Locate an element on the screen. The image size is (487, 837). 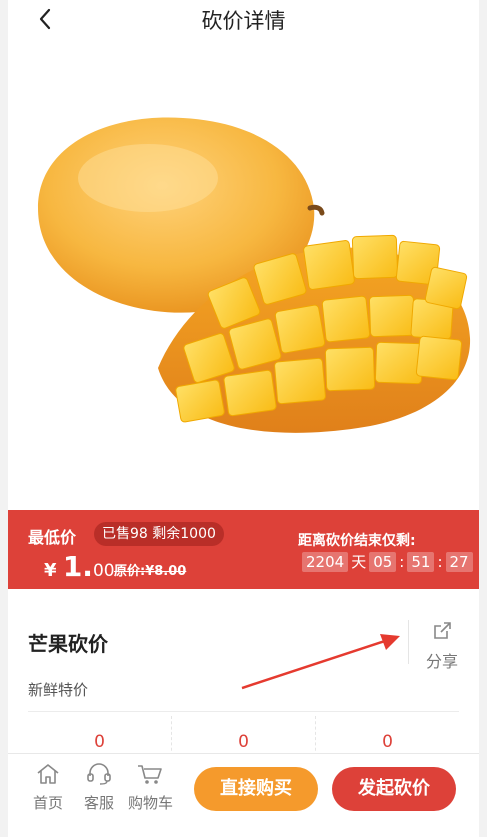
share-button: 分享 is located at coordinates (442, 645).